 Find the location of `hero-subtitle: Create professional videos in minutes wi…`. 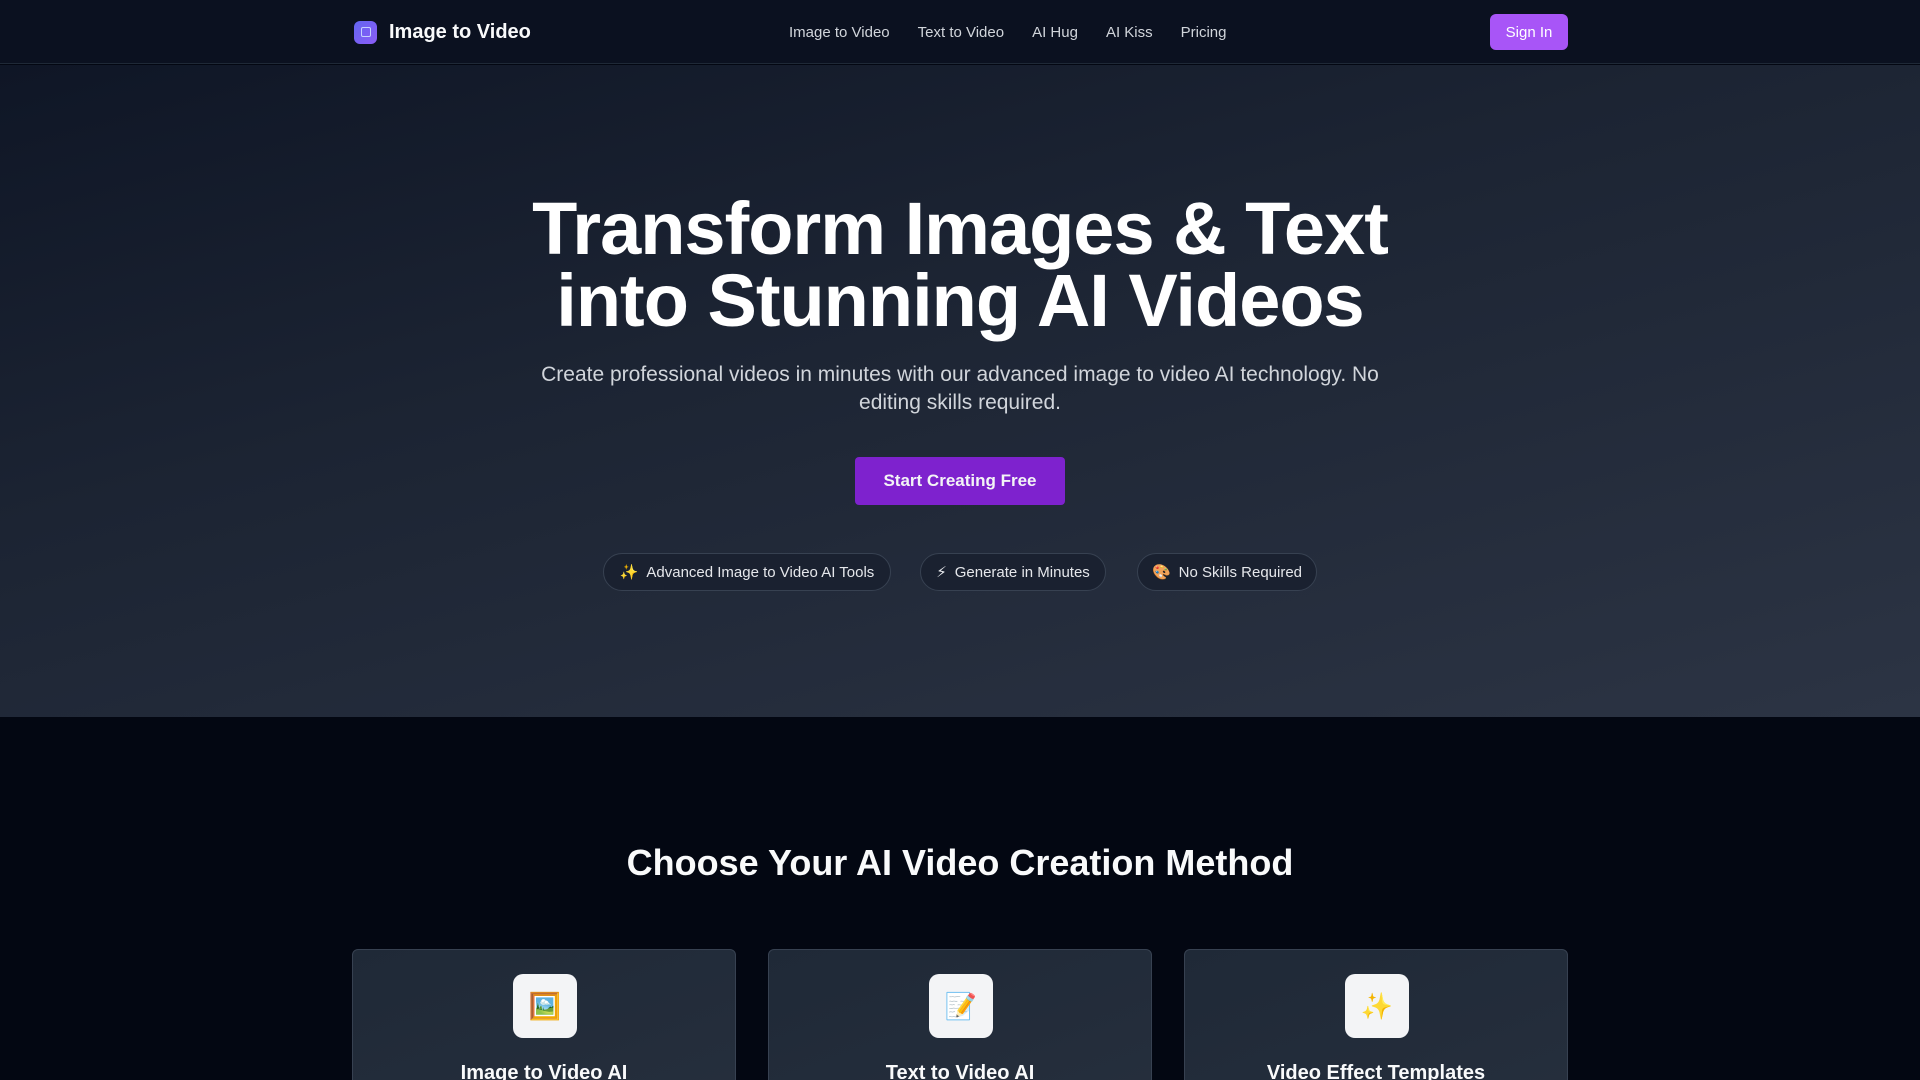

hero-subtitle: Create professional videos in minutes wi… is located at coordinates (960, 388).